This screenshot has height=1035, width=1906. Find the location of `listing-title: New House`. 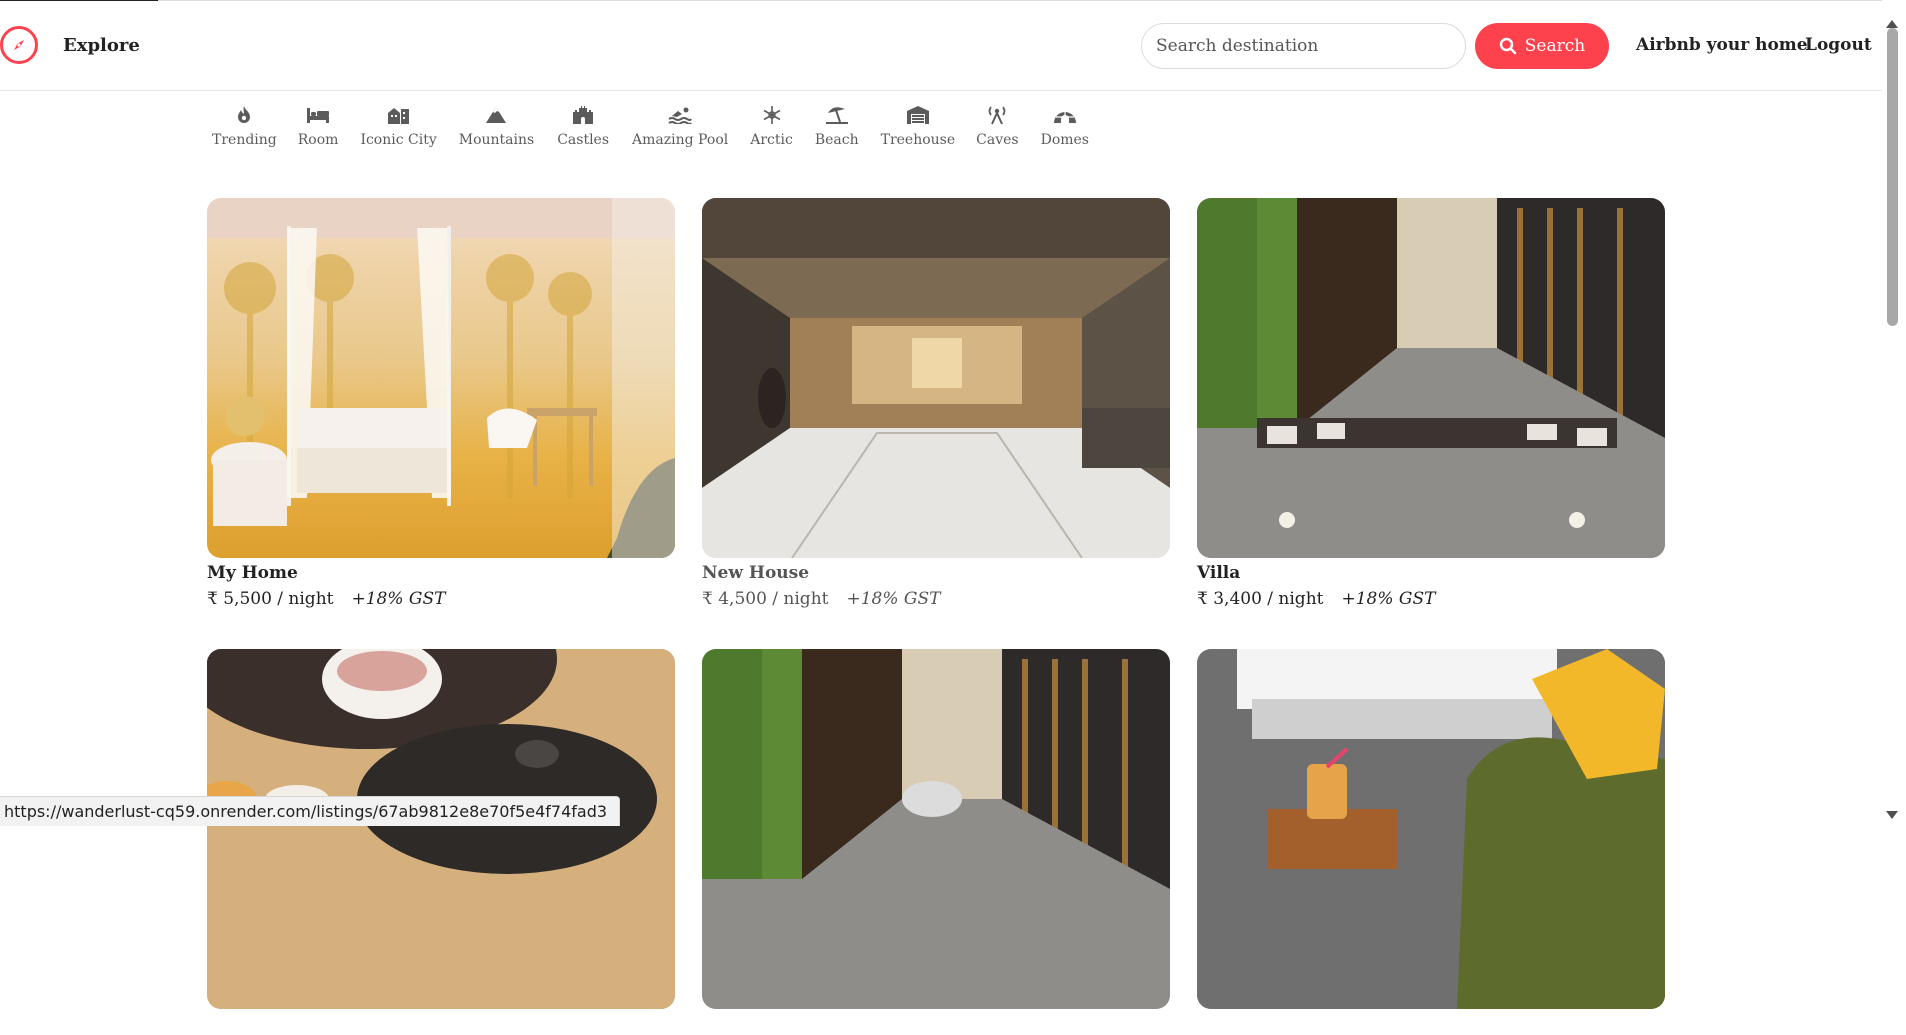

listing-title: New House is located at coordinates (756, 573).